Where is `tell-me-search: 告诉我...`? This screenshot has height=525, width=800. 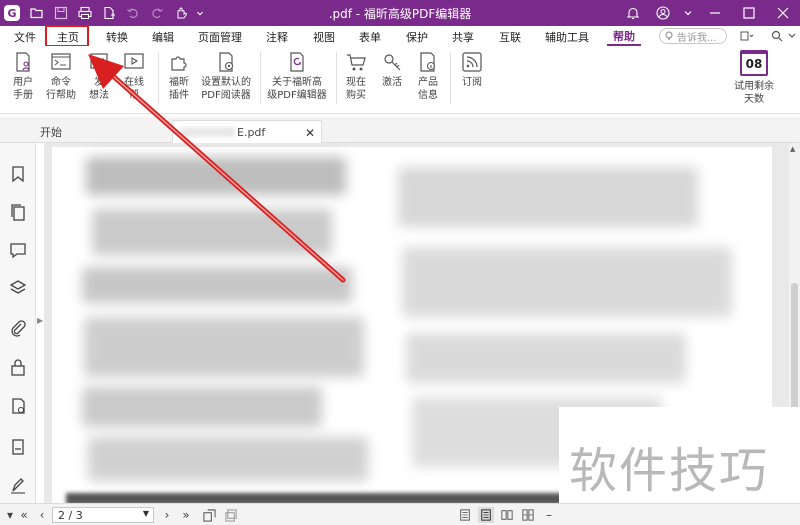 tell-me-search: 告诉我... is located at coordinates (693, 36).